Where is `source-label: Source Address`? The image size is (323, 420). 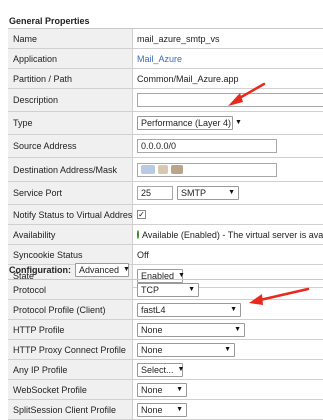 source-label: Source Address is located at coordinates (70, 146).